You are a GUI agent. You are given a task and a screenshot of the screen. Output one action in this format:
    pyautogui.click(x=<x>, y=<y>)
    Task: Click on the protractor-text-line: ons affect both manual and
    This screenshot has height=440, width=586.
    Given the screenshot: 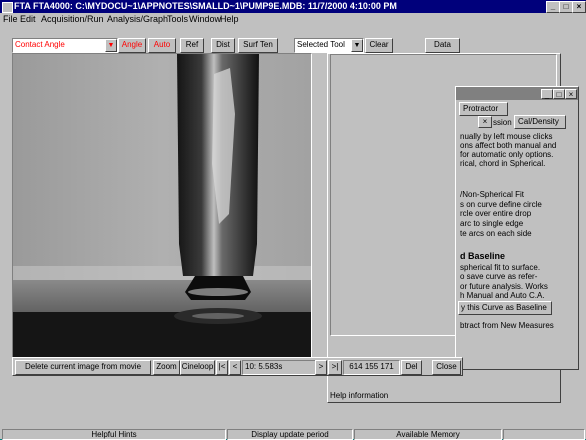 What is the action you would take?
    pyautogui.click(x=508, y=145)
    